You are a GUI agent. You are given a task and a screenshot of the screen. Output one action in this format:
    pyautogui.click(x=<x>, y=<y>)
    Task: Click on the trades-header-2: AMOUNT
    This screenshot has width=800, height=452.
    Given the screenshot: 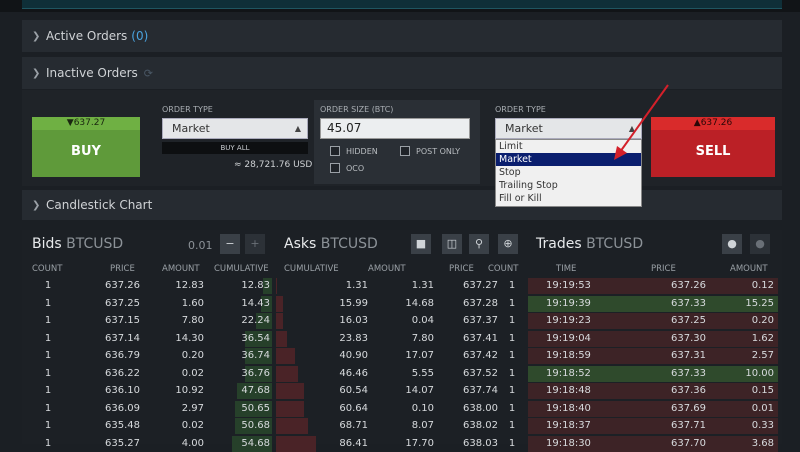 What is the action you would take?
    pyautogui.click(x=749, y=269)
    